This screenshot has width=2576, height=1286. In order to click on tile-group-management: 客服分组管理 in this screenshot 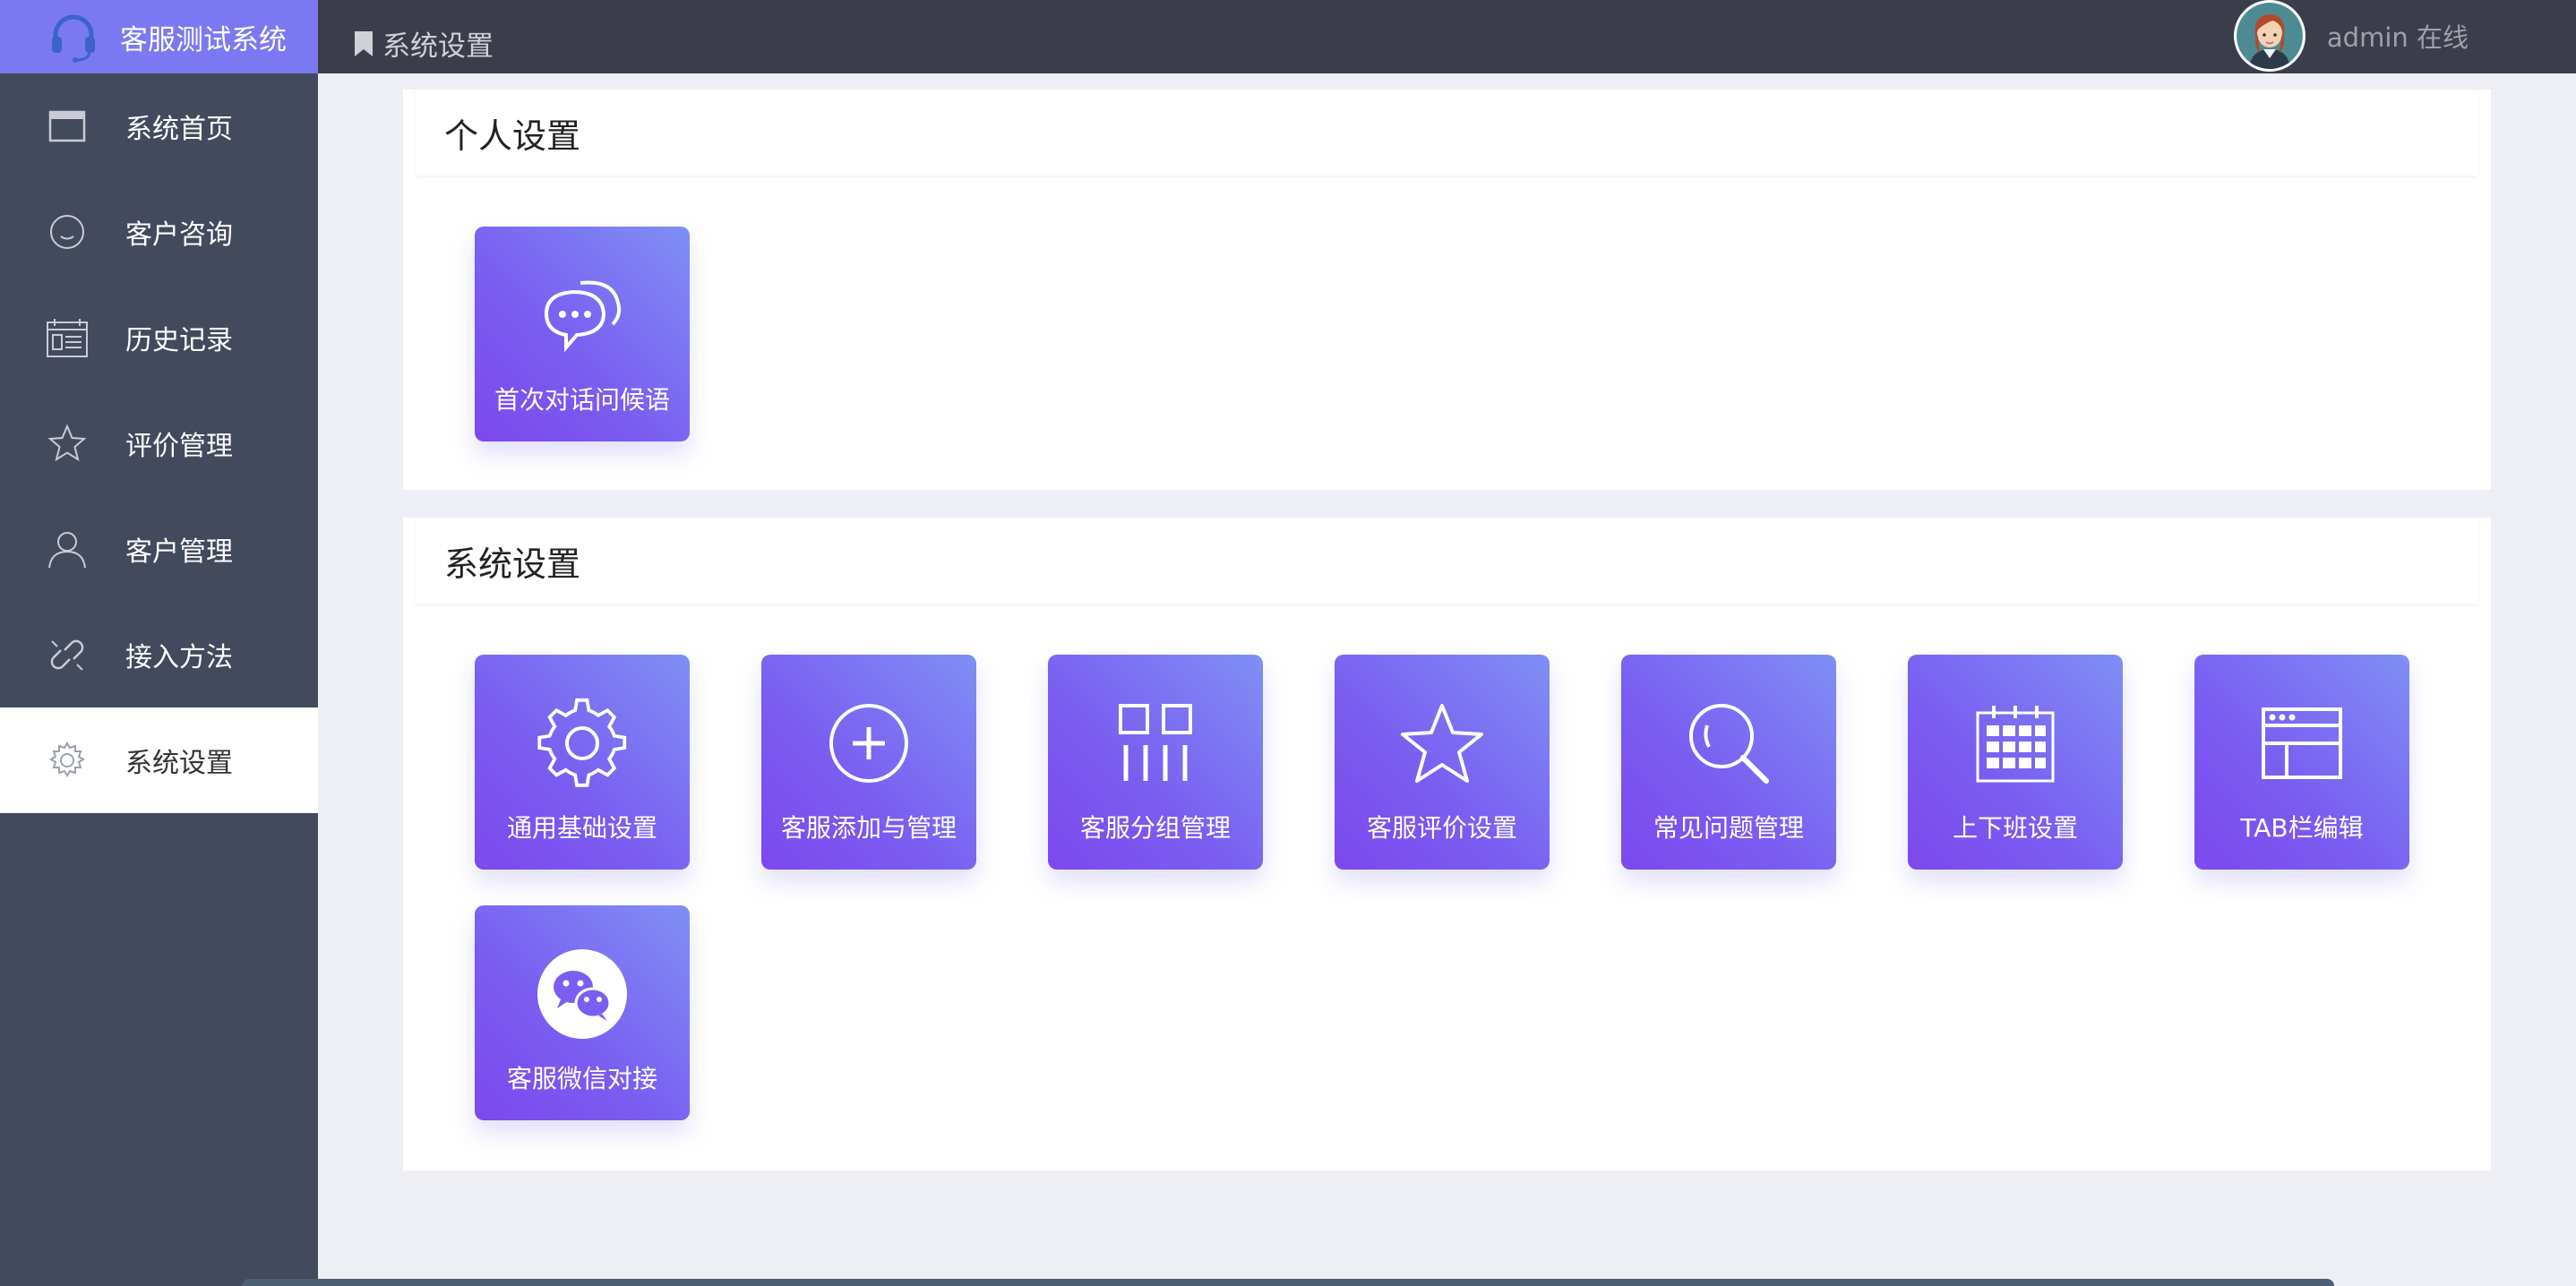, I will do `click(1155, 763)`.